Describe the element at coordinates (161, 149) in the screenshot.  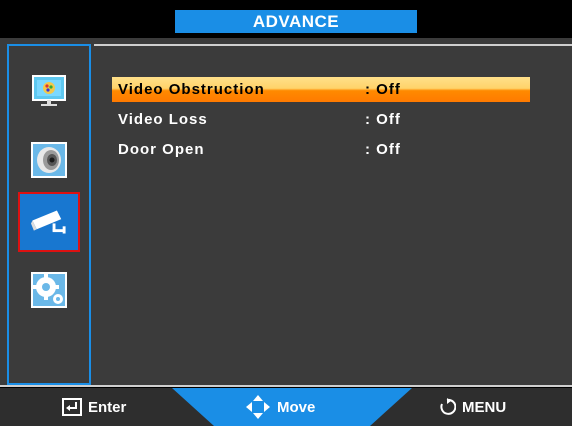
I see `menu-item-label: Door Open` at that location.